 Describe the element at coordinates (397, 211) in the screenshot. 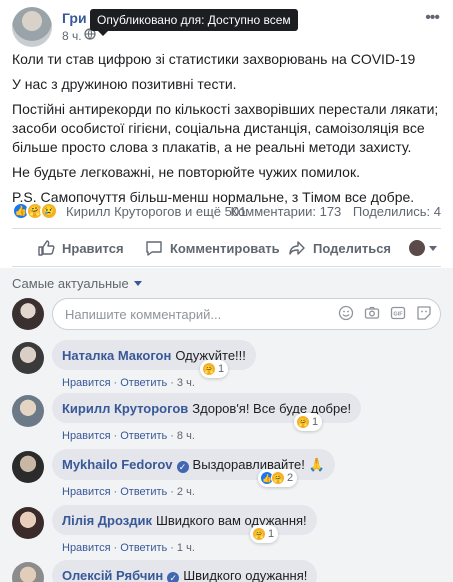

I see `shares-count-link: Поделились: 4` at that location.